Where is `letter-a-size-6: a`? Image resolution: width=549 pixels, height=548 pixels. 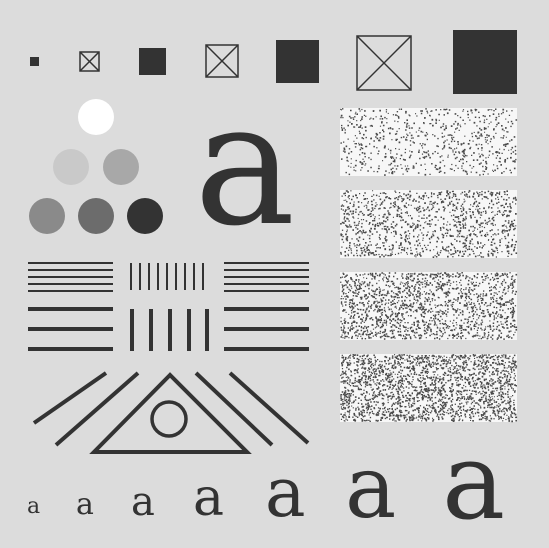
letter-a-size-6: a is located at coordinates (370, 488).